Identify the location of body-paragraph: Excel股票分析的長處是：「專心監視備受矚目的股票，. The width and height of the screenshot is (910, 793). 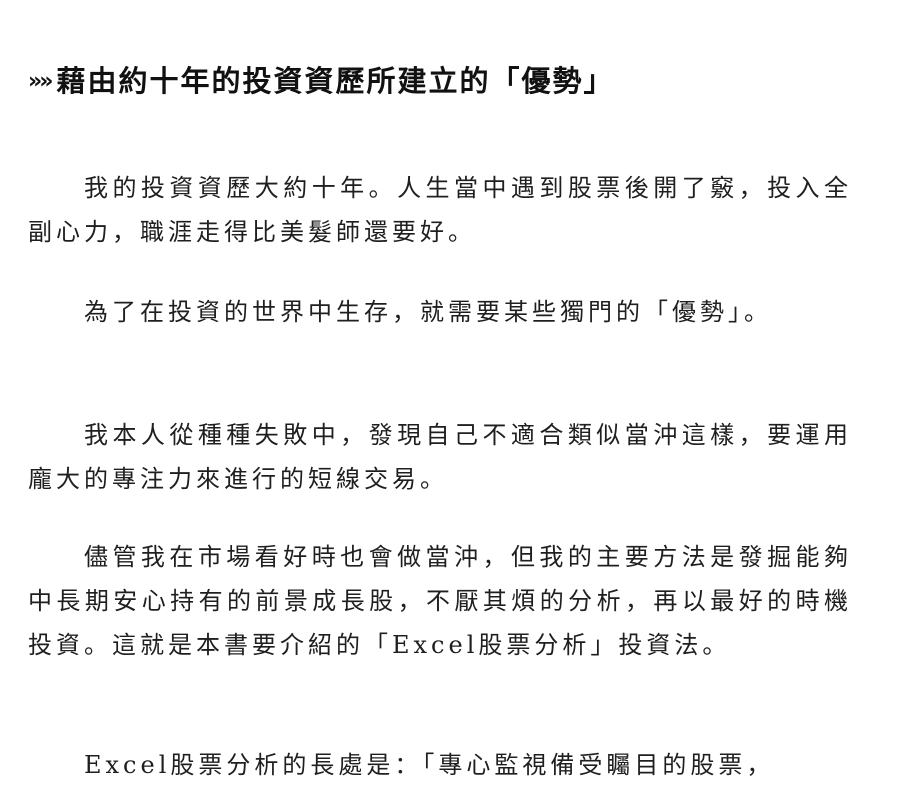
(429, 765).